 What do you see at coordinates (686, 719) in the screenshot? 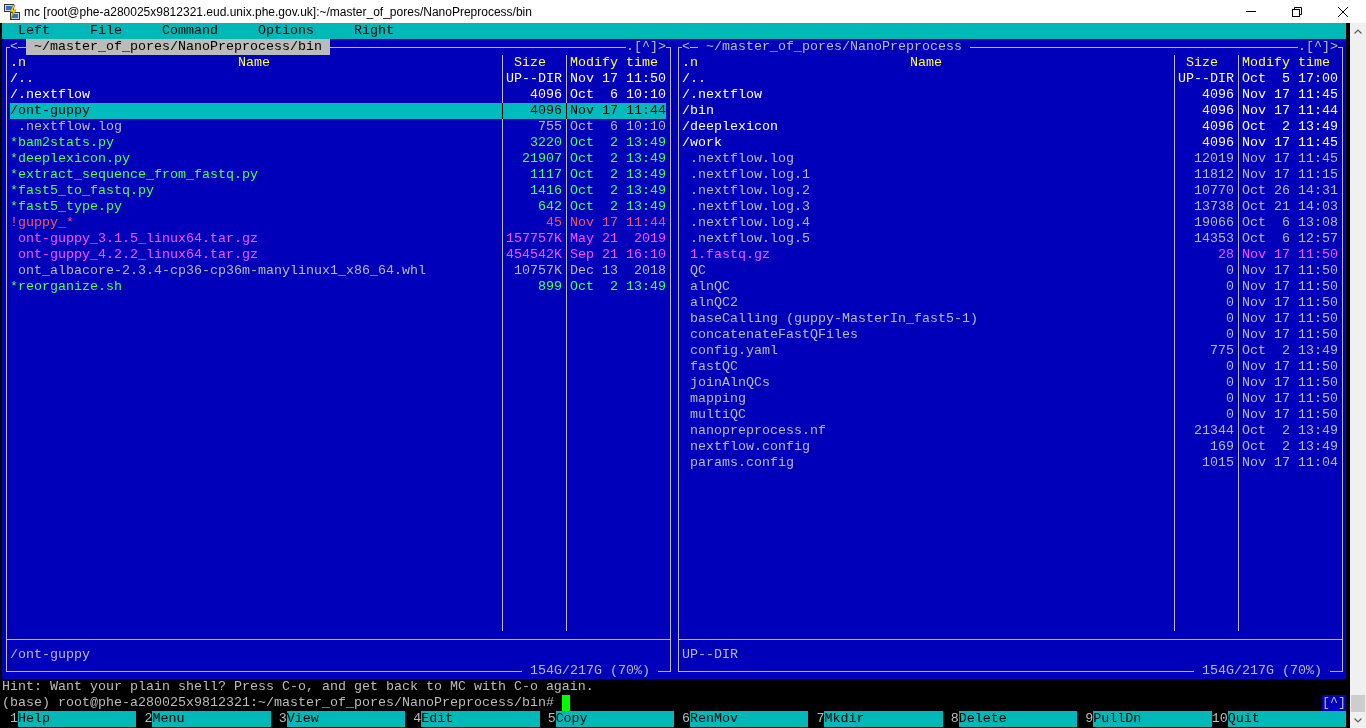
I see `key-number: 6` at bounding box center [686, 719].